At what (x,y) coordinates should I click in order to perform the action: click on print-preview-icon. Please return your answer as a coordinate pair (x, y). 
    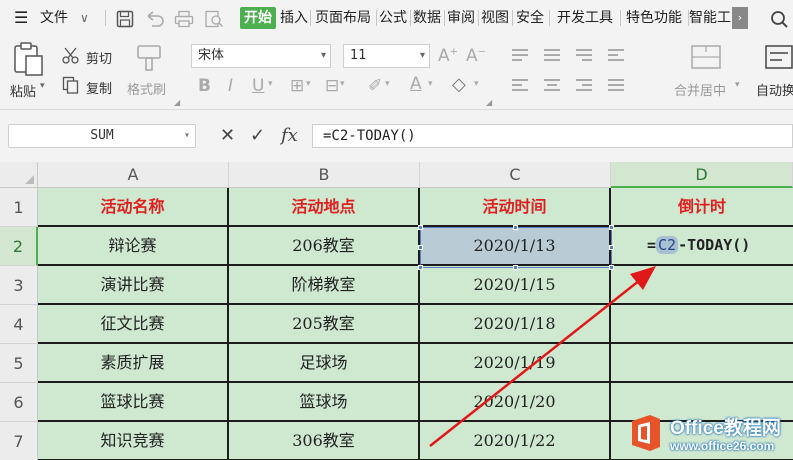
    Looking at the image, I should click on (214, 19).